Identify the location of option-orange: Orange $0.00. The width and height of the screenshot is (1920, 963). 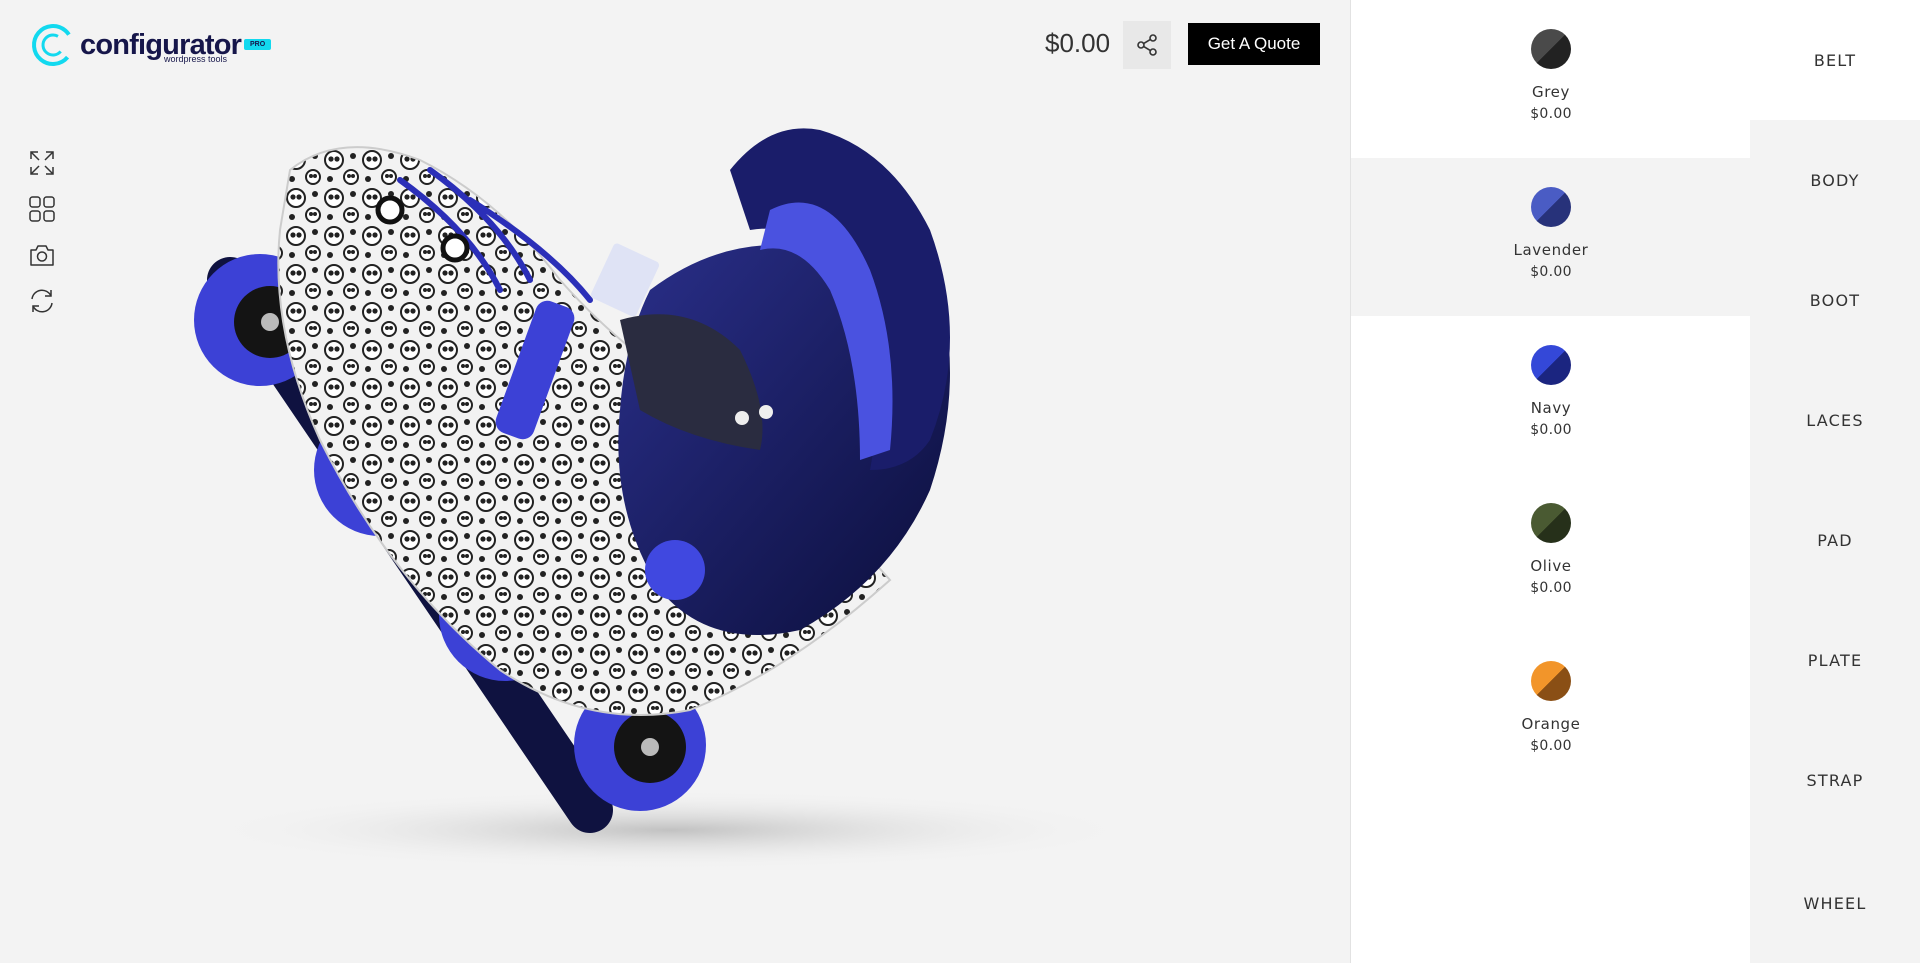
(1551, 711).